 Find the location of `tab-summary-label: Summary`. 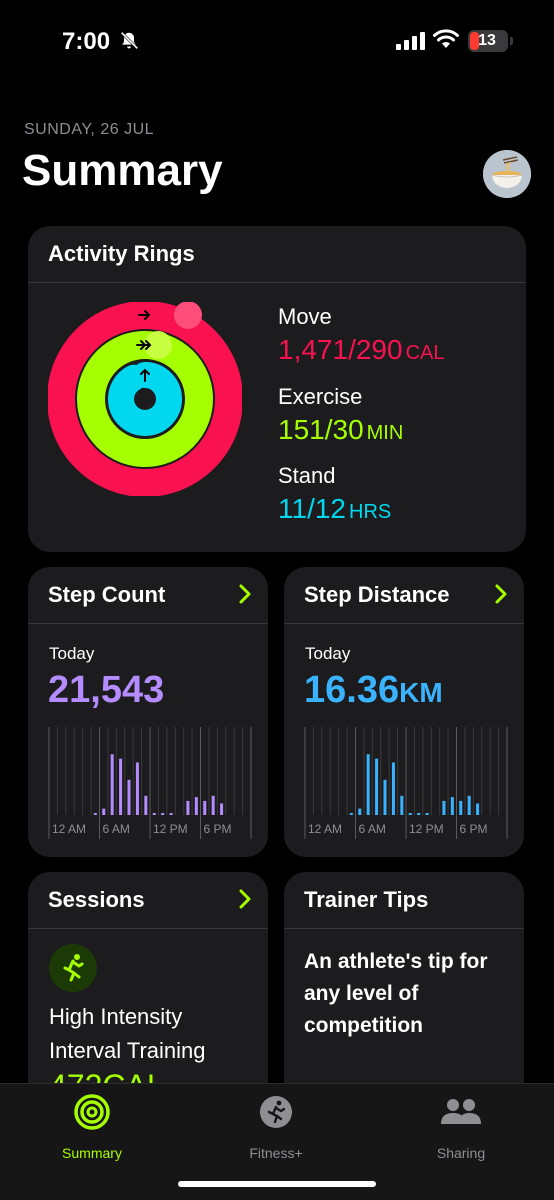

tab-summary-label: Summary is located at coordinates (92, 1153).